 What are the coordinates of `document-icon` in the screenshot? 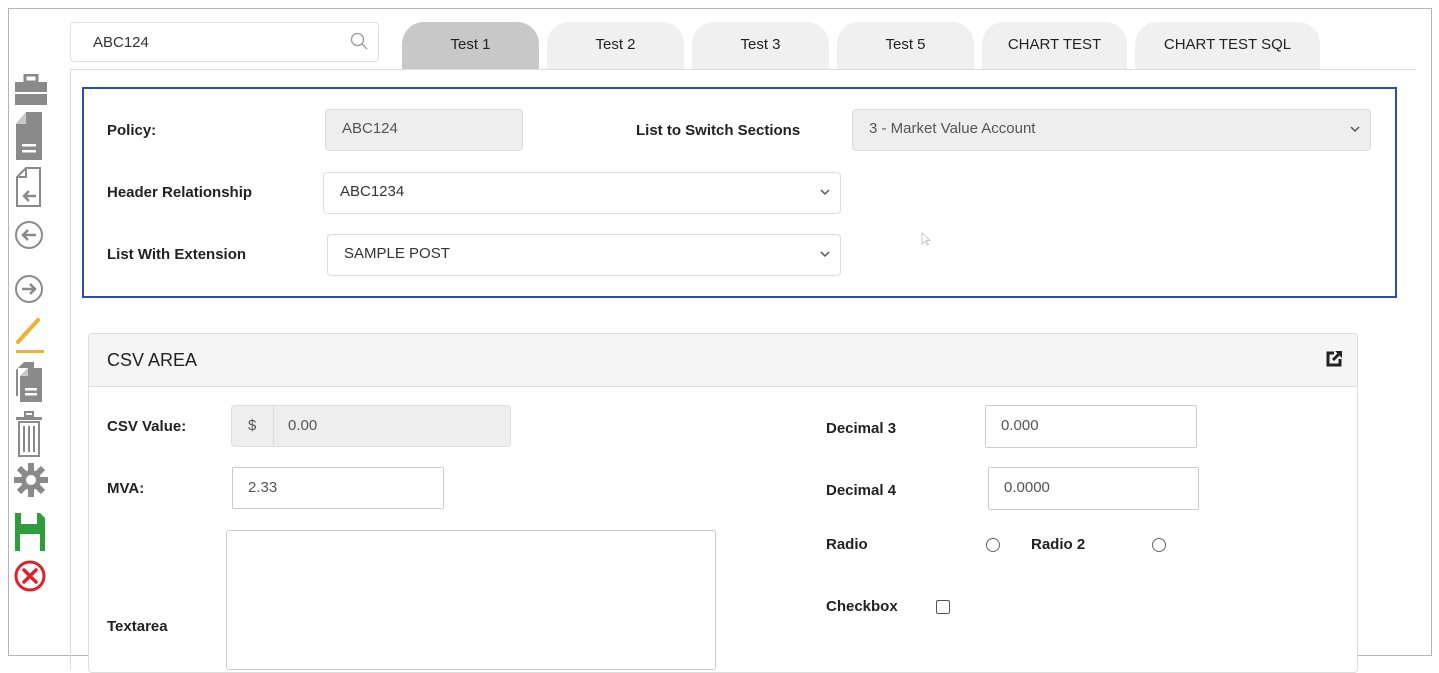 It's located at (29, 136).